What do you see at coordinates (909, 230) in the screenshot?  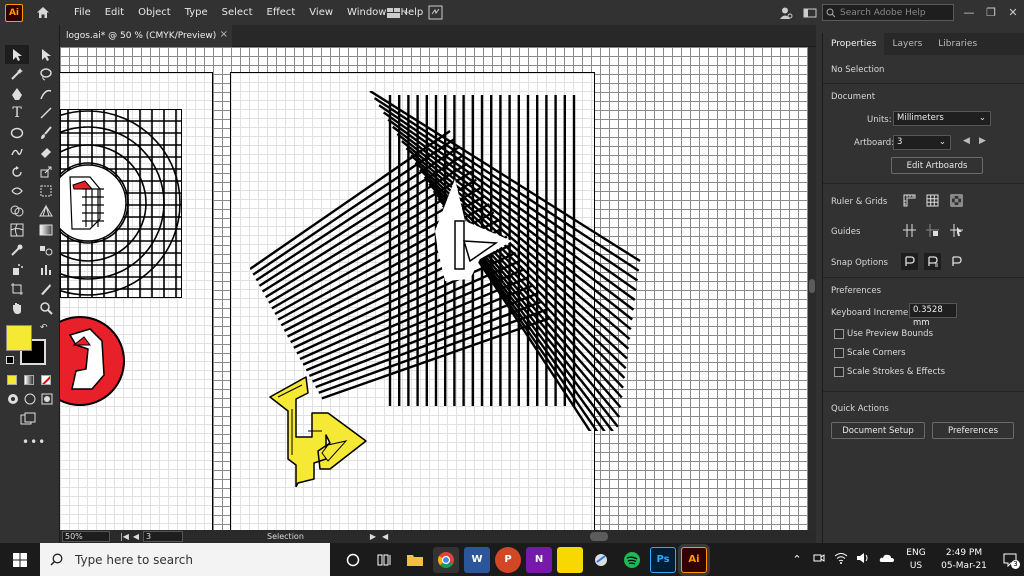 I see `show-guides-icon` at bounding box center [909, 230].